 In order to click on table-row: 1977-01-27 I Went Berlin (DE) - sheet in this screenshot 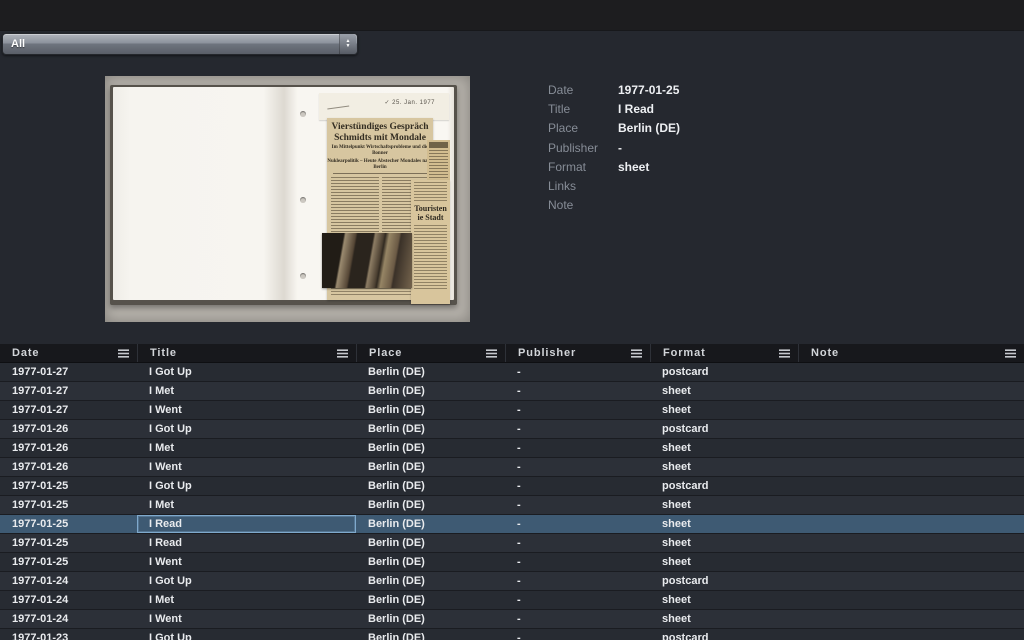, I will do `click(512, 410)`.